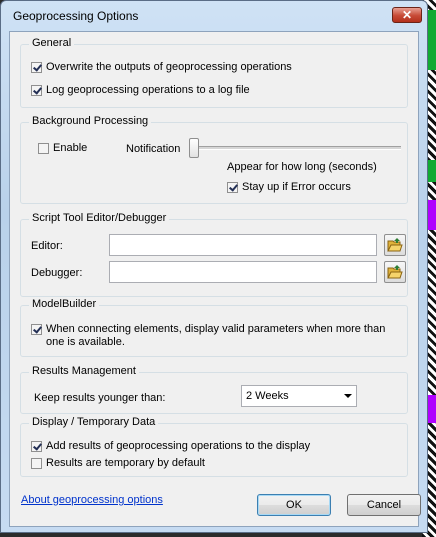 The height and width of the screenshot is (537, 436). I want to click on script-tool-legend: Script Tool Editor/Debugger, so click(99, 218).